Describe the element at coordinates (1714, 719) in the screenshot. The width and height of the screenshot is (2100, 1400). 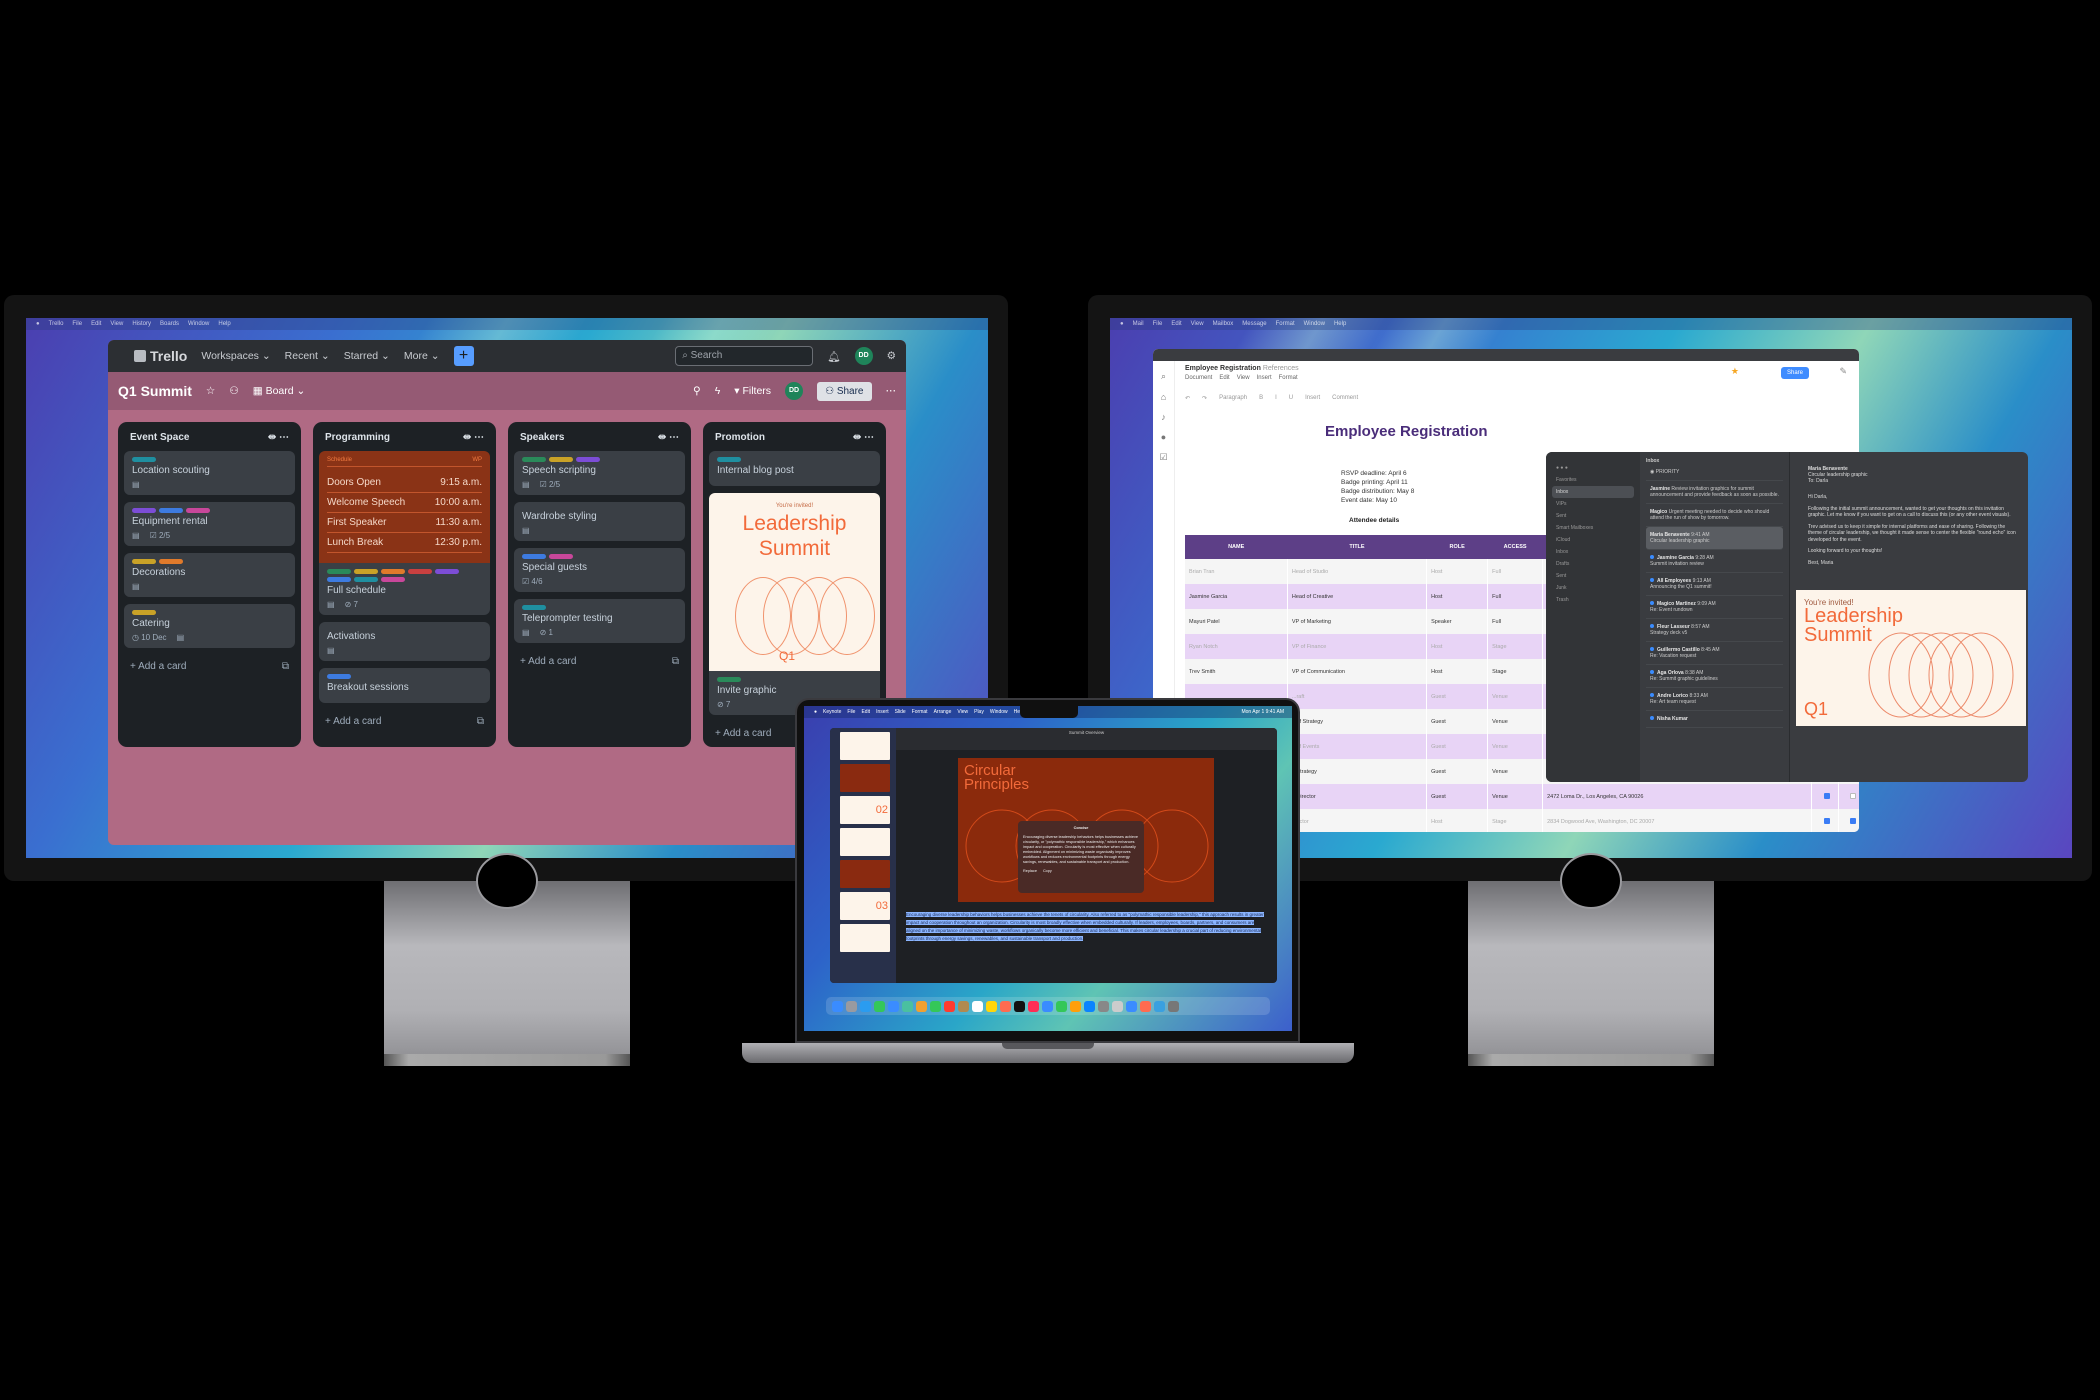
I see `message-item: Nisha Kumar` at that location.